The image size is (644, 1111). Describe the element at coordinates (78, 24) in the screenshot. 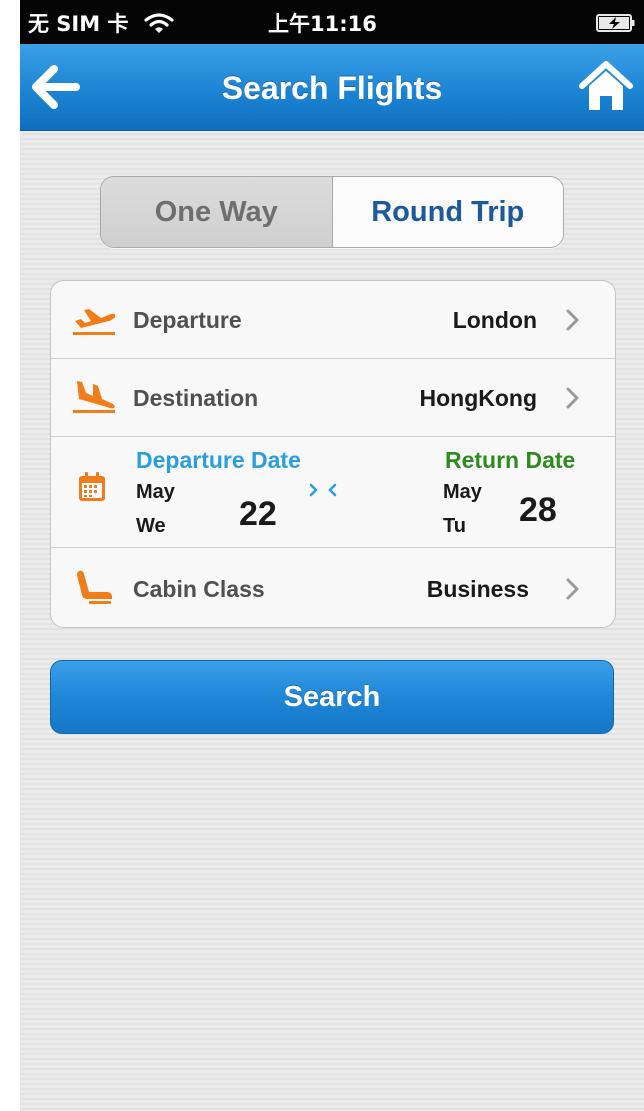

I see `carrier-label: 无 SIM 卡` at that location.